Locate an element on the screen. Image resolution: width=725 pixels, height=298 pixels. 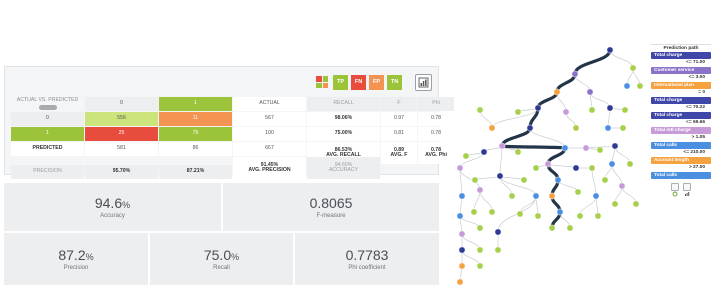
tp-toggle: TP is located at coordinates (340, 82).